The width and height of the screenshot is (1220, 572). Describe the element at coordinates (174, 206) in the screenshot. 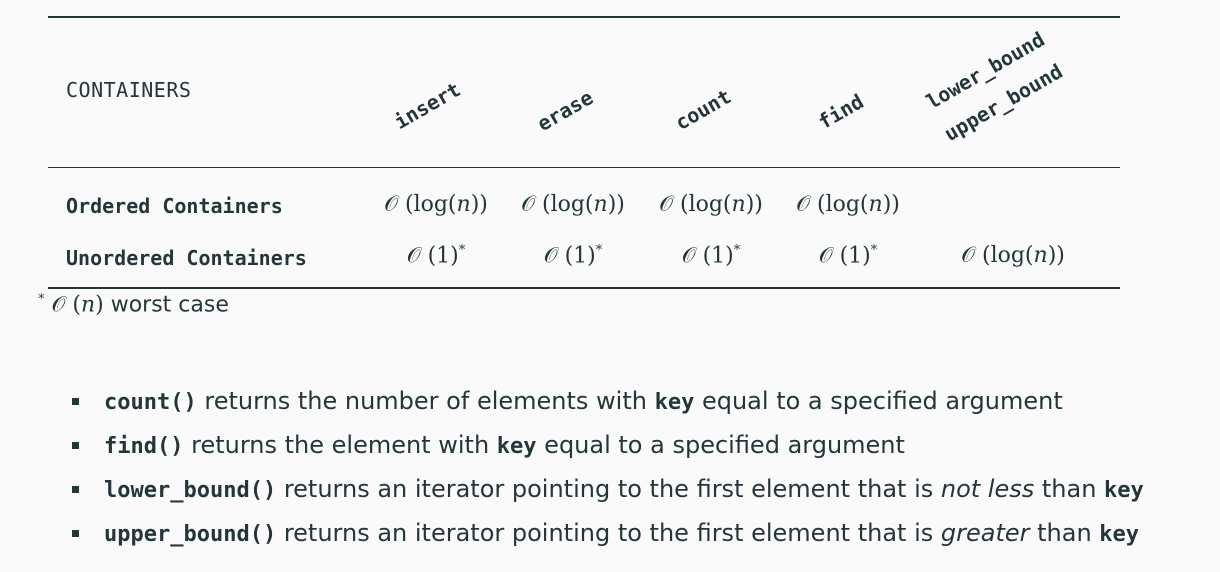

I see `row-label-ordered: Ordered Containers` at that location.